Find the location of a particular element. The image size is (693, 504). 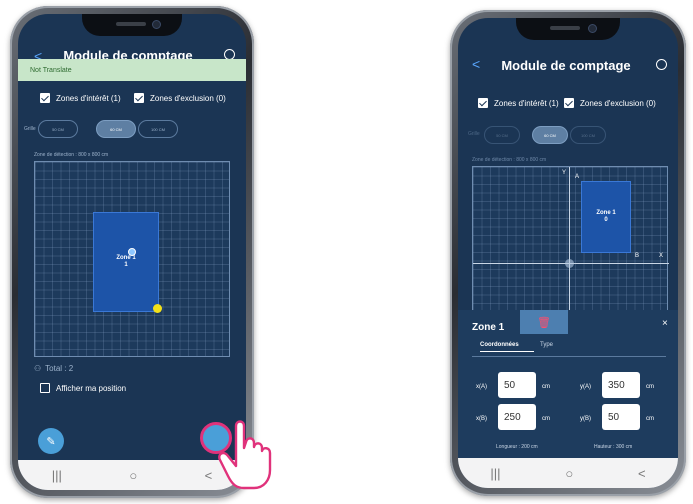

zone-index: 0 is located at coordinates (606, 220).